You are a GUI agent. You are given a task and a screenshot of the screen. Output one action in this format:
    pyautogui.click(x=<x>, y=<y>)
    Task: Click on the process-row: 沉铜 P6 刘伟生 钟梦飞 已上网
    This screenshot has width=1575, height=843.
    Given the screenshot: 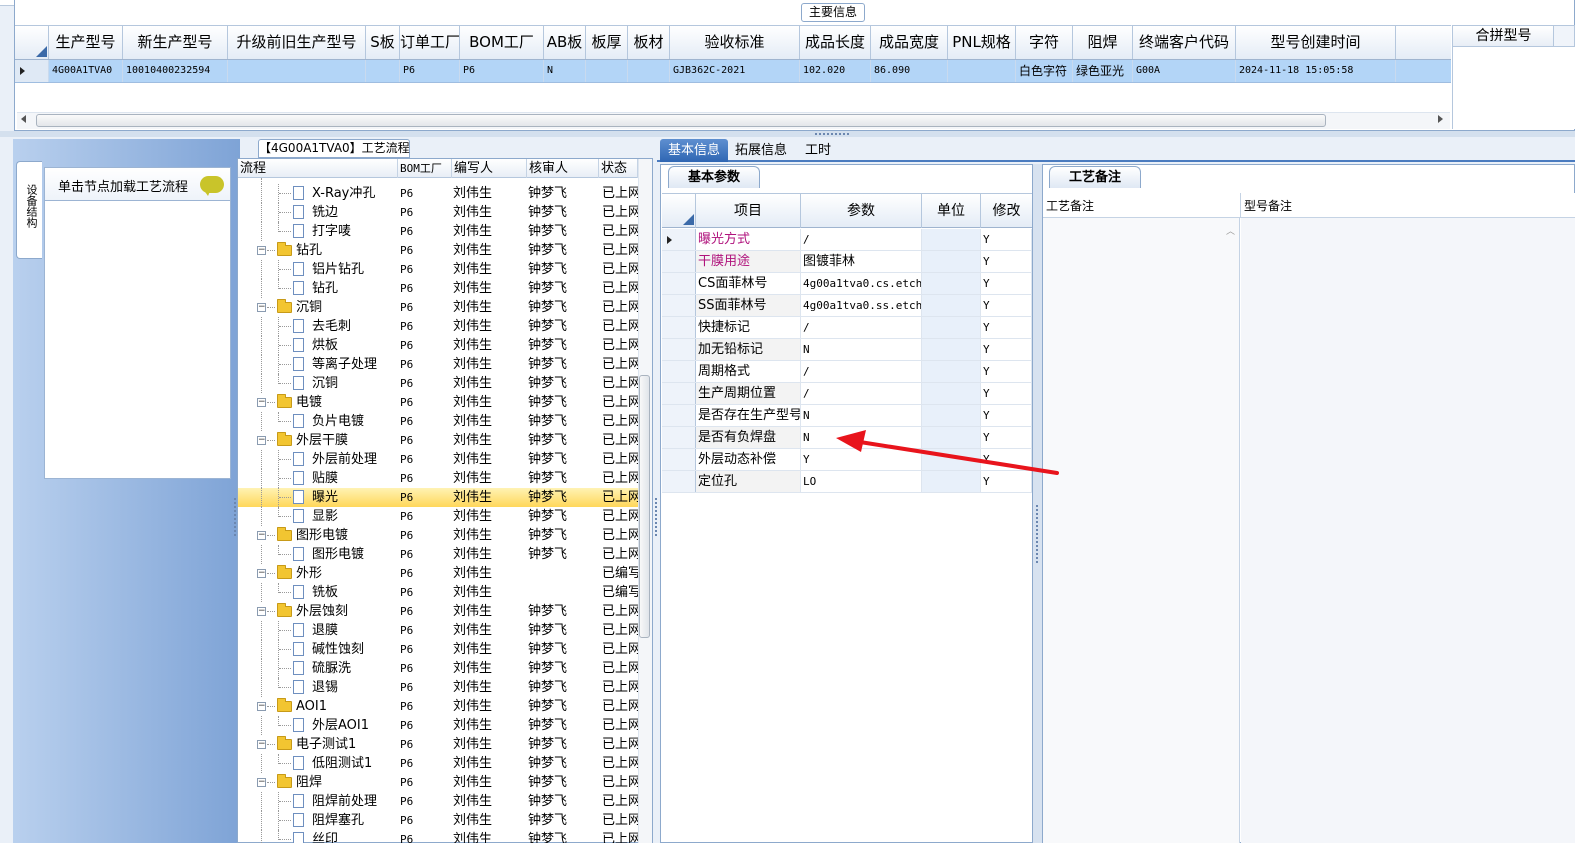 What is the action you would take?
    pyautogui.click(x=438, y=383)
    